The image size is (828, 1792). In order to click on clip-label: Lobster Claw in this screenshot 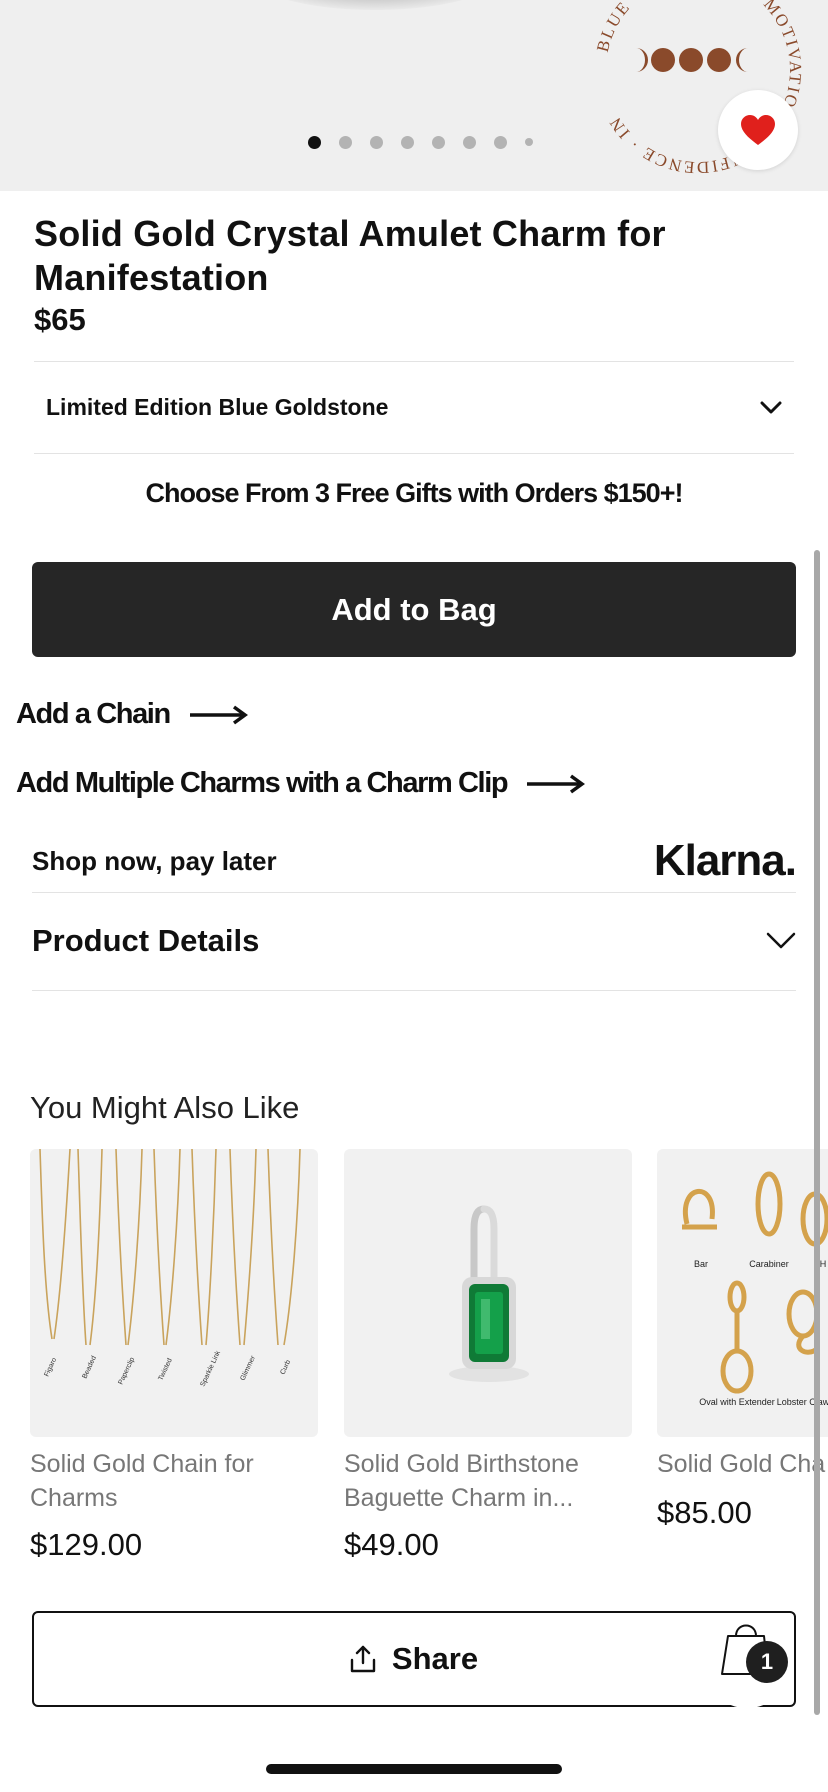, I will do `click(802, 1402)`.